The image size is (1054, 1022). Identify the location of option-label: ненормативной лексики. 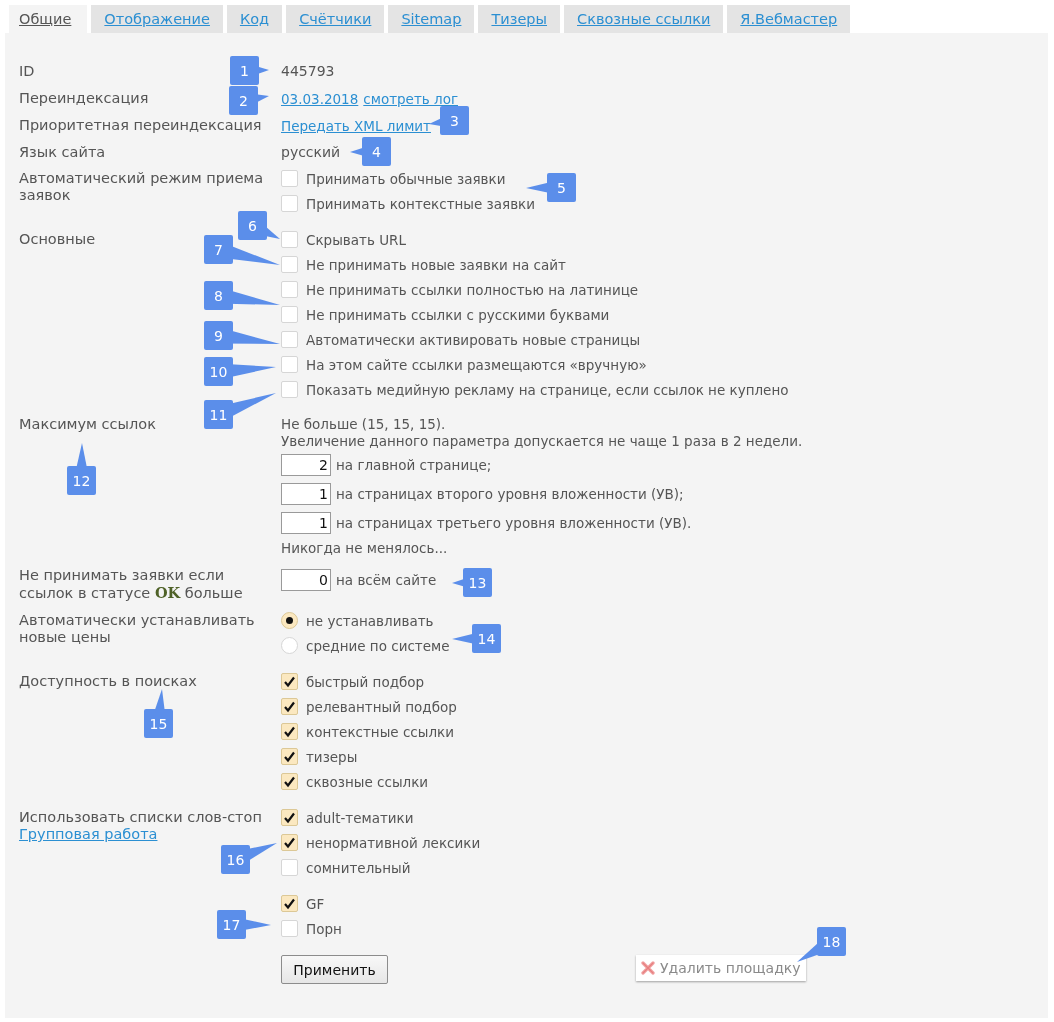
(393, 842).